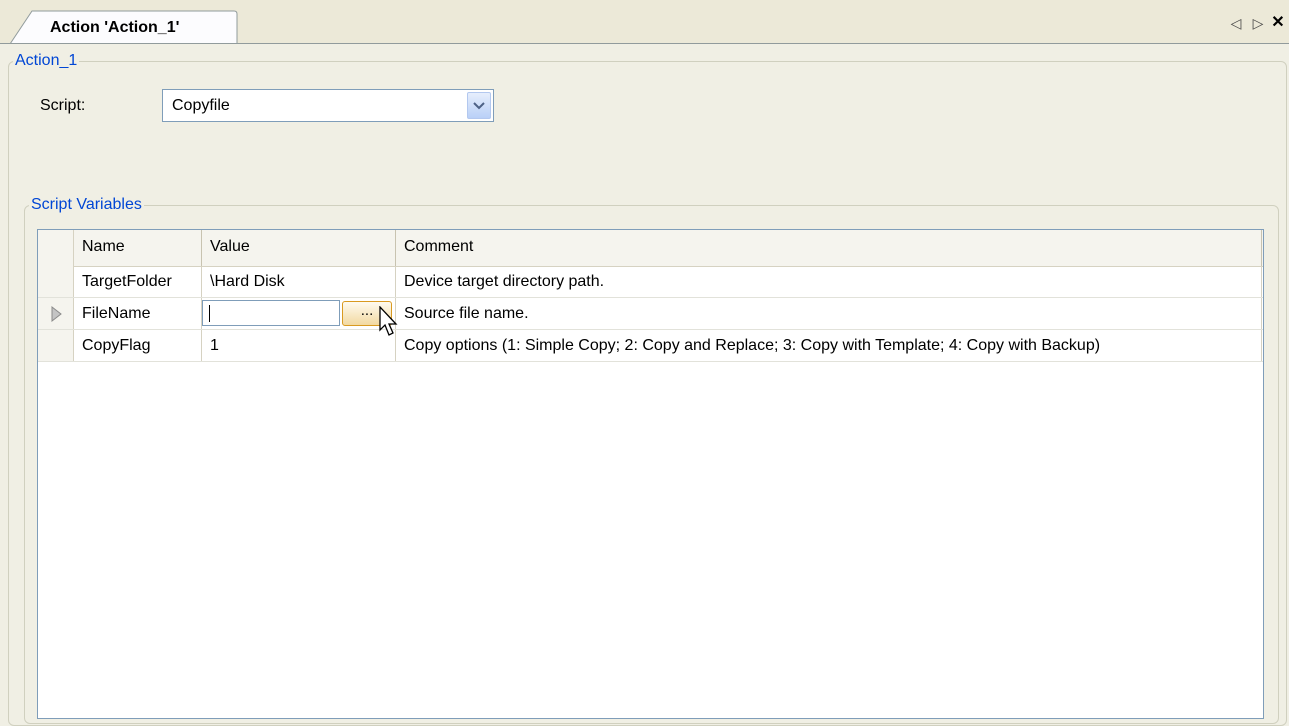 This screenshot has height=726, width=1289. I want to click on cell-name: CopyFlag, so click(138, 345).